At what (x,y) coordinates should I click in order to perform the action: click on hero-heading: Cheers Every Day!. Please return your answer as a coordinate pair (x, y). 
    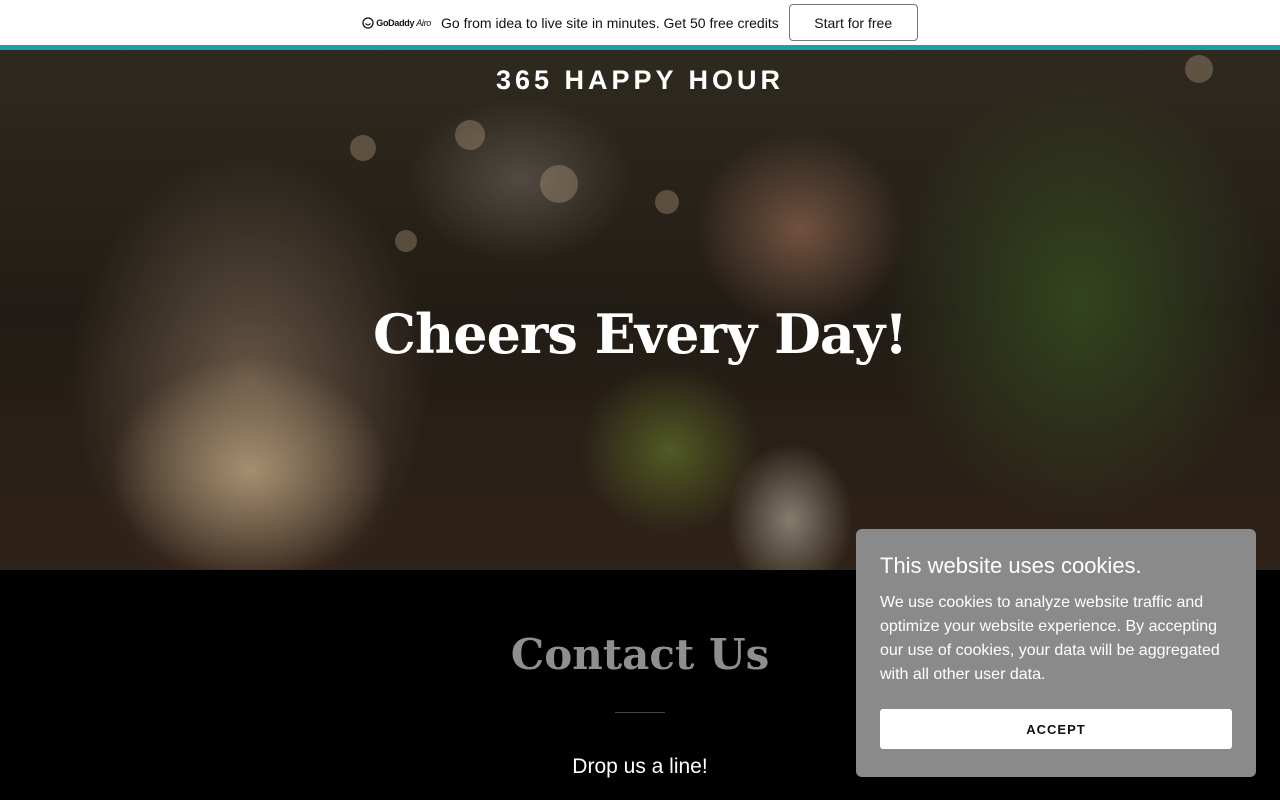
    Looking at the image, I should click on (640, 334).